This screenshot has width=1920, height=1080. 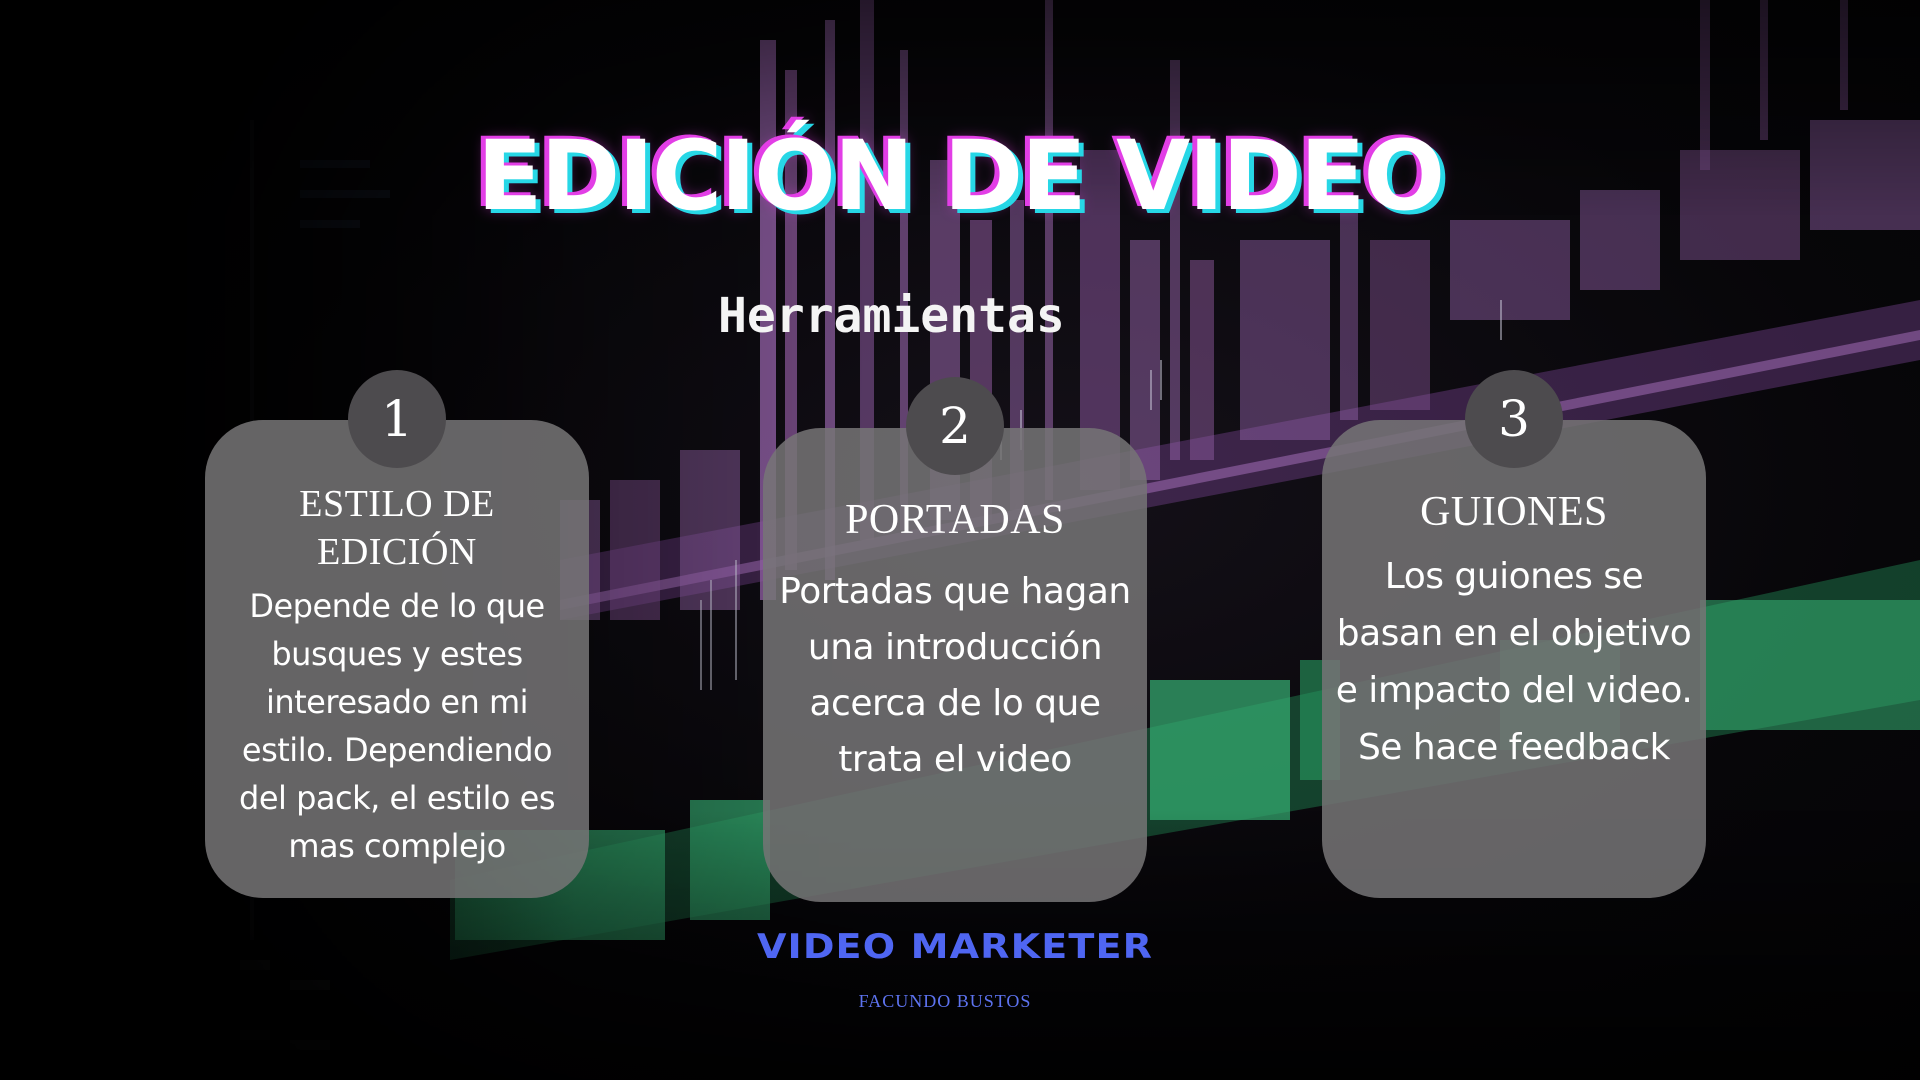 What do you see at coordinates (397, 419) in the screenshot?
I see `card-number-badge: 1` at bounding box center [397, 419].